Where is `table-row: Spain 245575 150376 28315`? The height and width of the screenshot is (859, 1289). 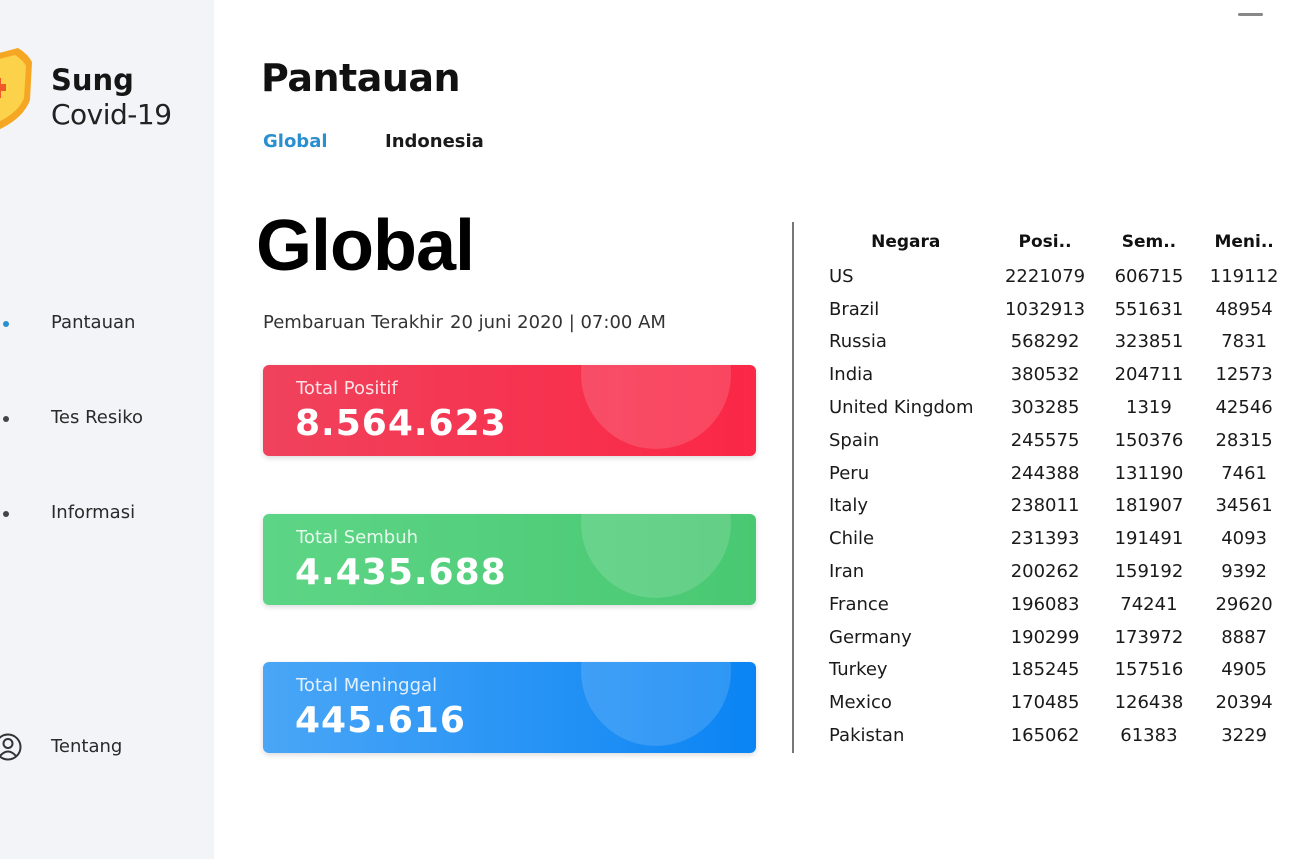
table-row: Spain 245575 150376 28315 is located at coordinates (1054, 440).